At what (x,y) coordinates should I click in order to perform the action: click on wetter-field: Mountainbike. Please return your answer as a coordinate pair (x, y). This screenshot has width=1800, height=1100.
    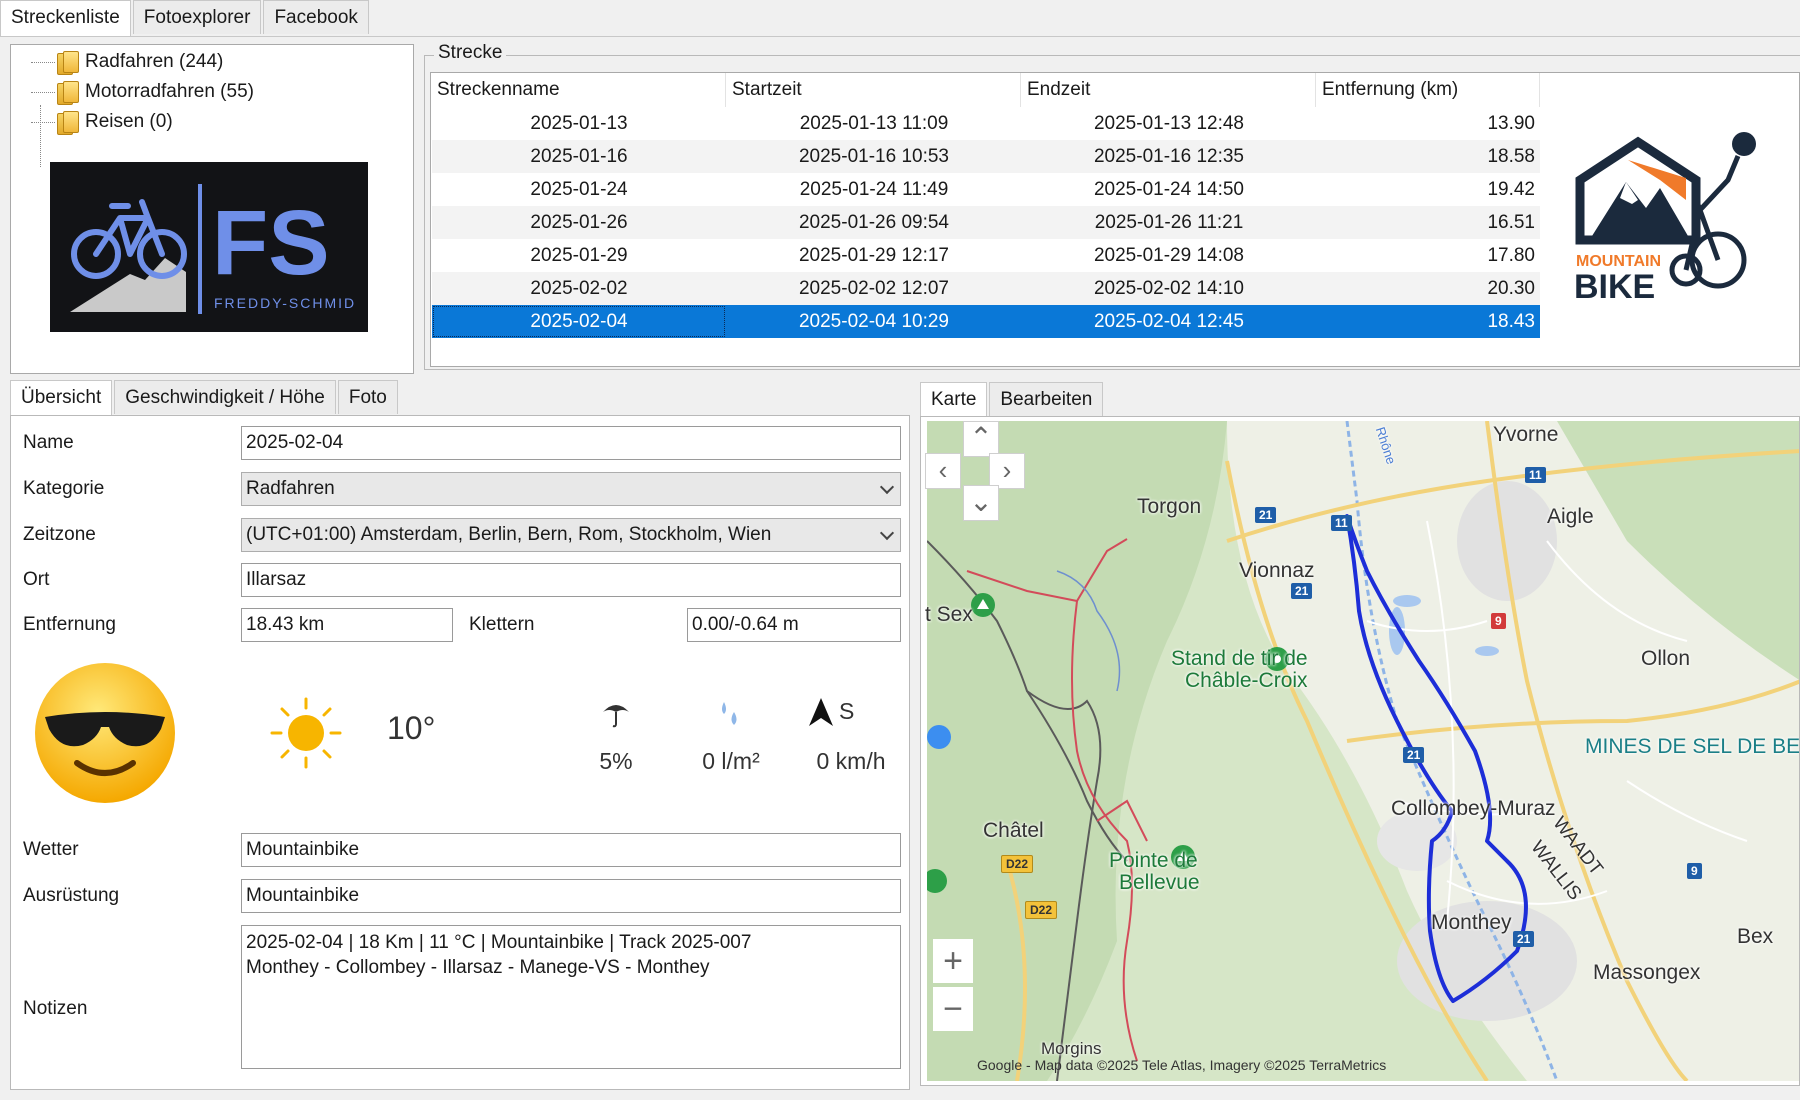
    Looking at the image, I should click on (571, 850).